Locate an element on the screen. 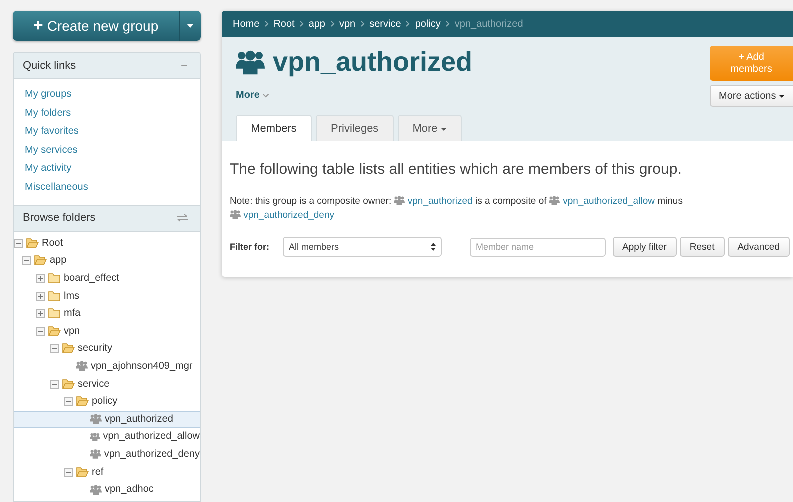 The width and height of the screenshot is (793, 502). quick-link: Miscellaneous is located at coordinates (107, 188).